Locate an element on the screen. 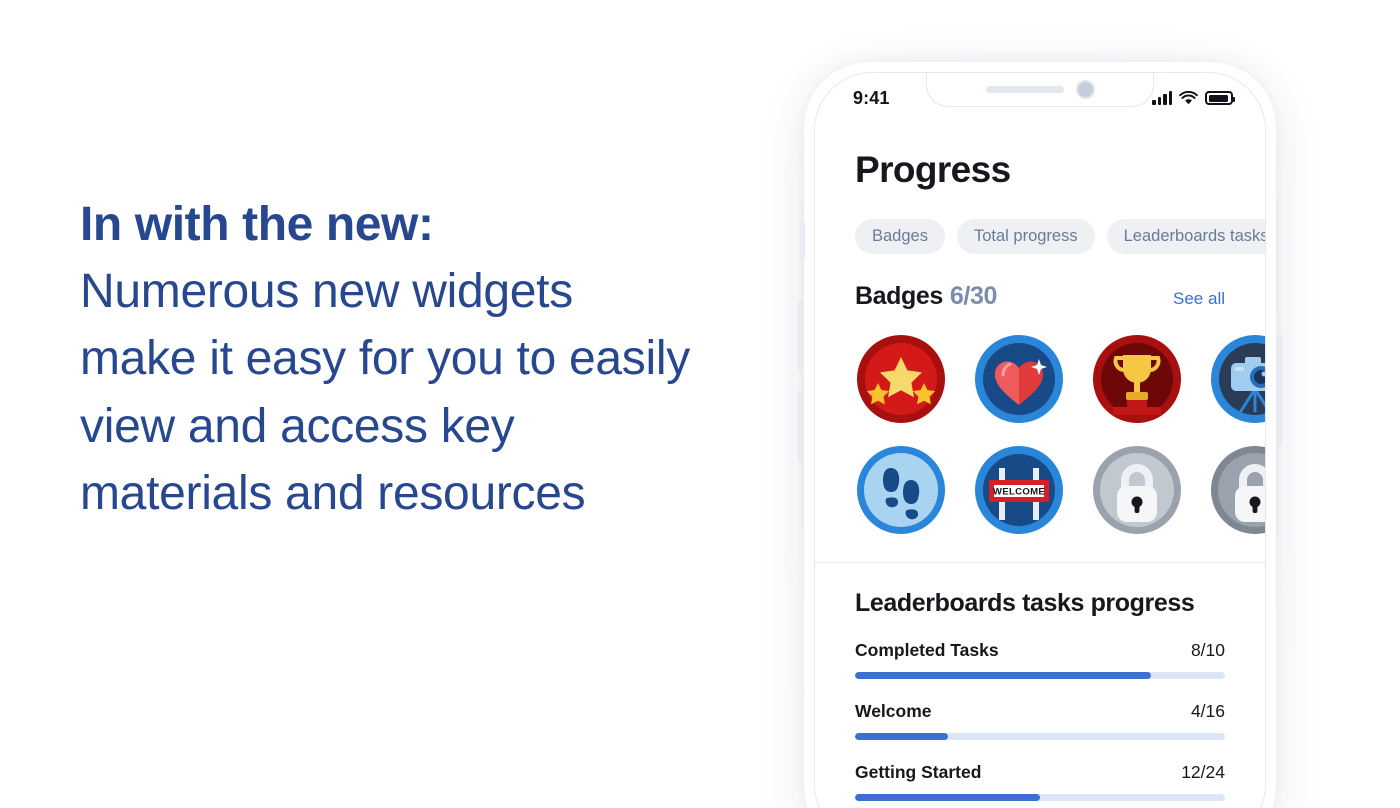 The width and height of the screenshot is (1400, 808). footprints-icon is located at coordinates (901, 489).